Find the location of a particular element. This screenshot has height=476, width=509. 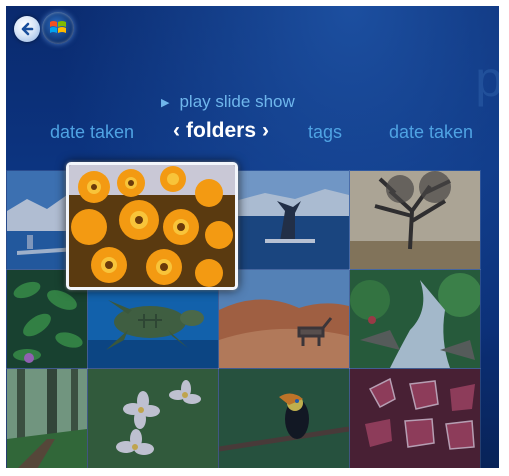

start-button is located at coordinates (58, 28).